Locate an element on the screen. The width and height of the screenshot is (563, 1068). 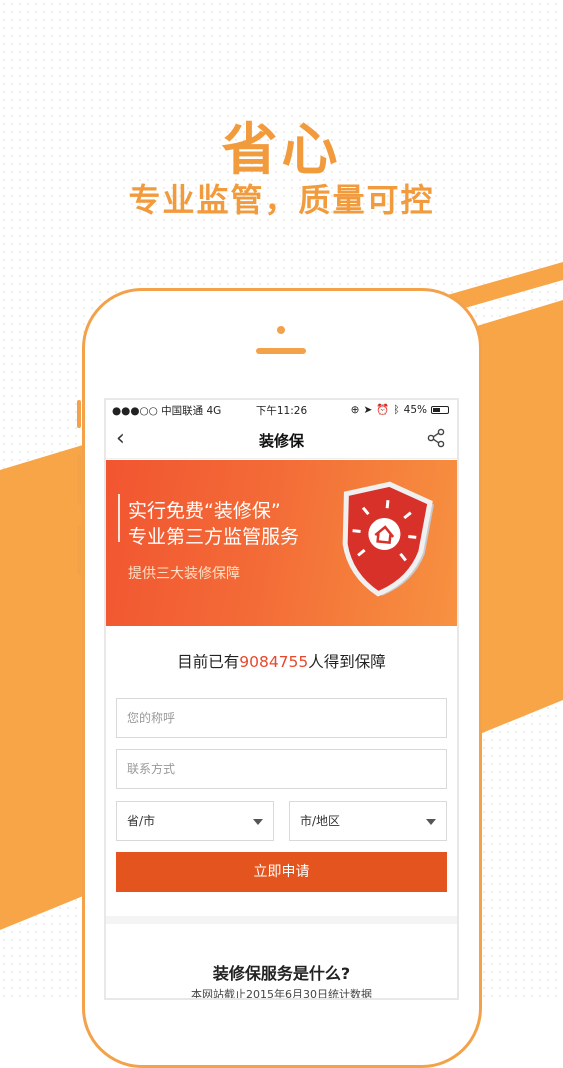
info-title: 装修保服务是什么? is located at coordinates (281, 973).